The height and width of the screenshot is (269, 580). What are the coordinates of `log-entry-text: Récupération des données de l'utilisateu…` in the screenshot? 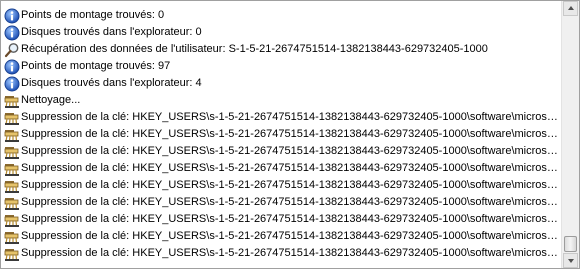 It's located at (254, 49).